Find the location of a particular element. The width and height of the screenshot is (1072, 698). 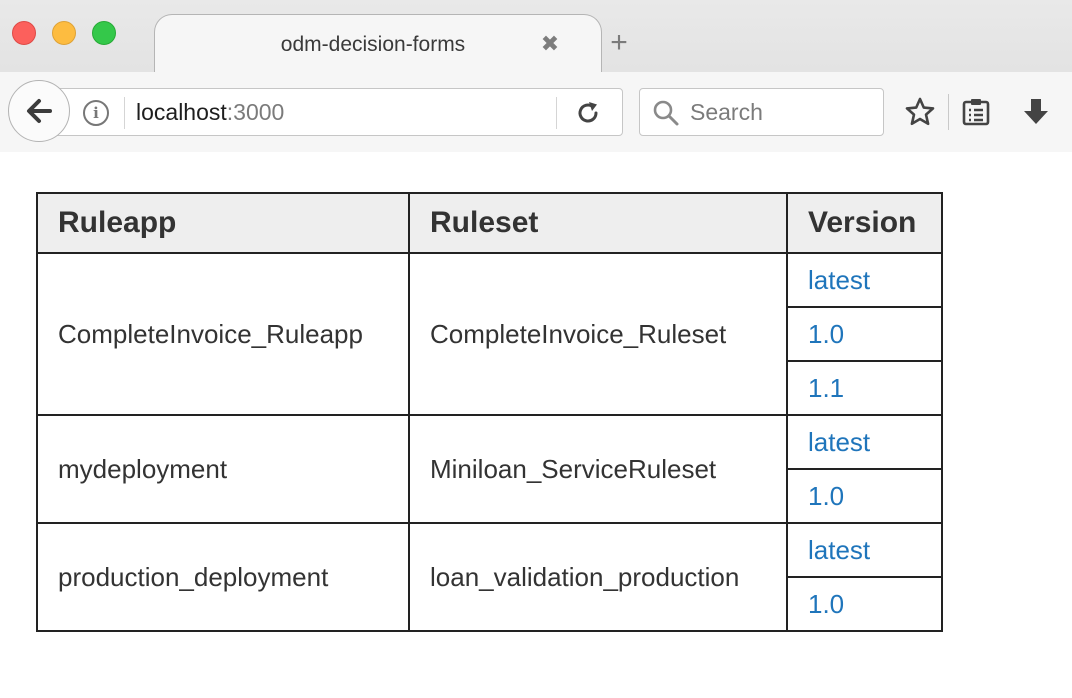

reload-icon is located at coordinates (588, 113).